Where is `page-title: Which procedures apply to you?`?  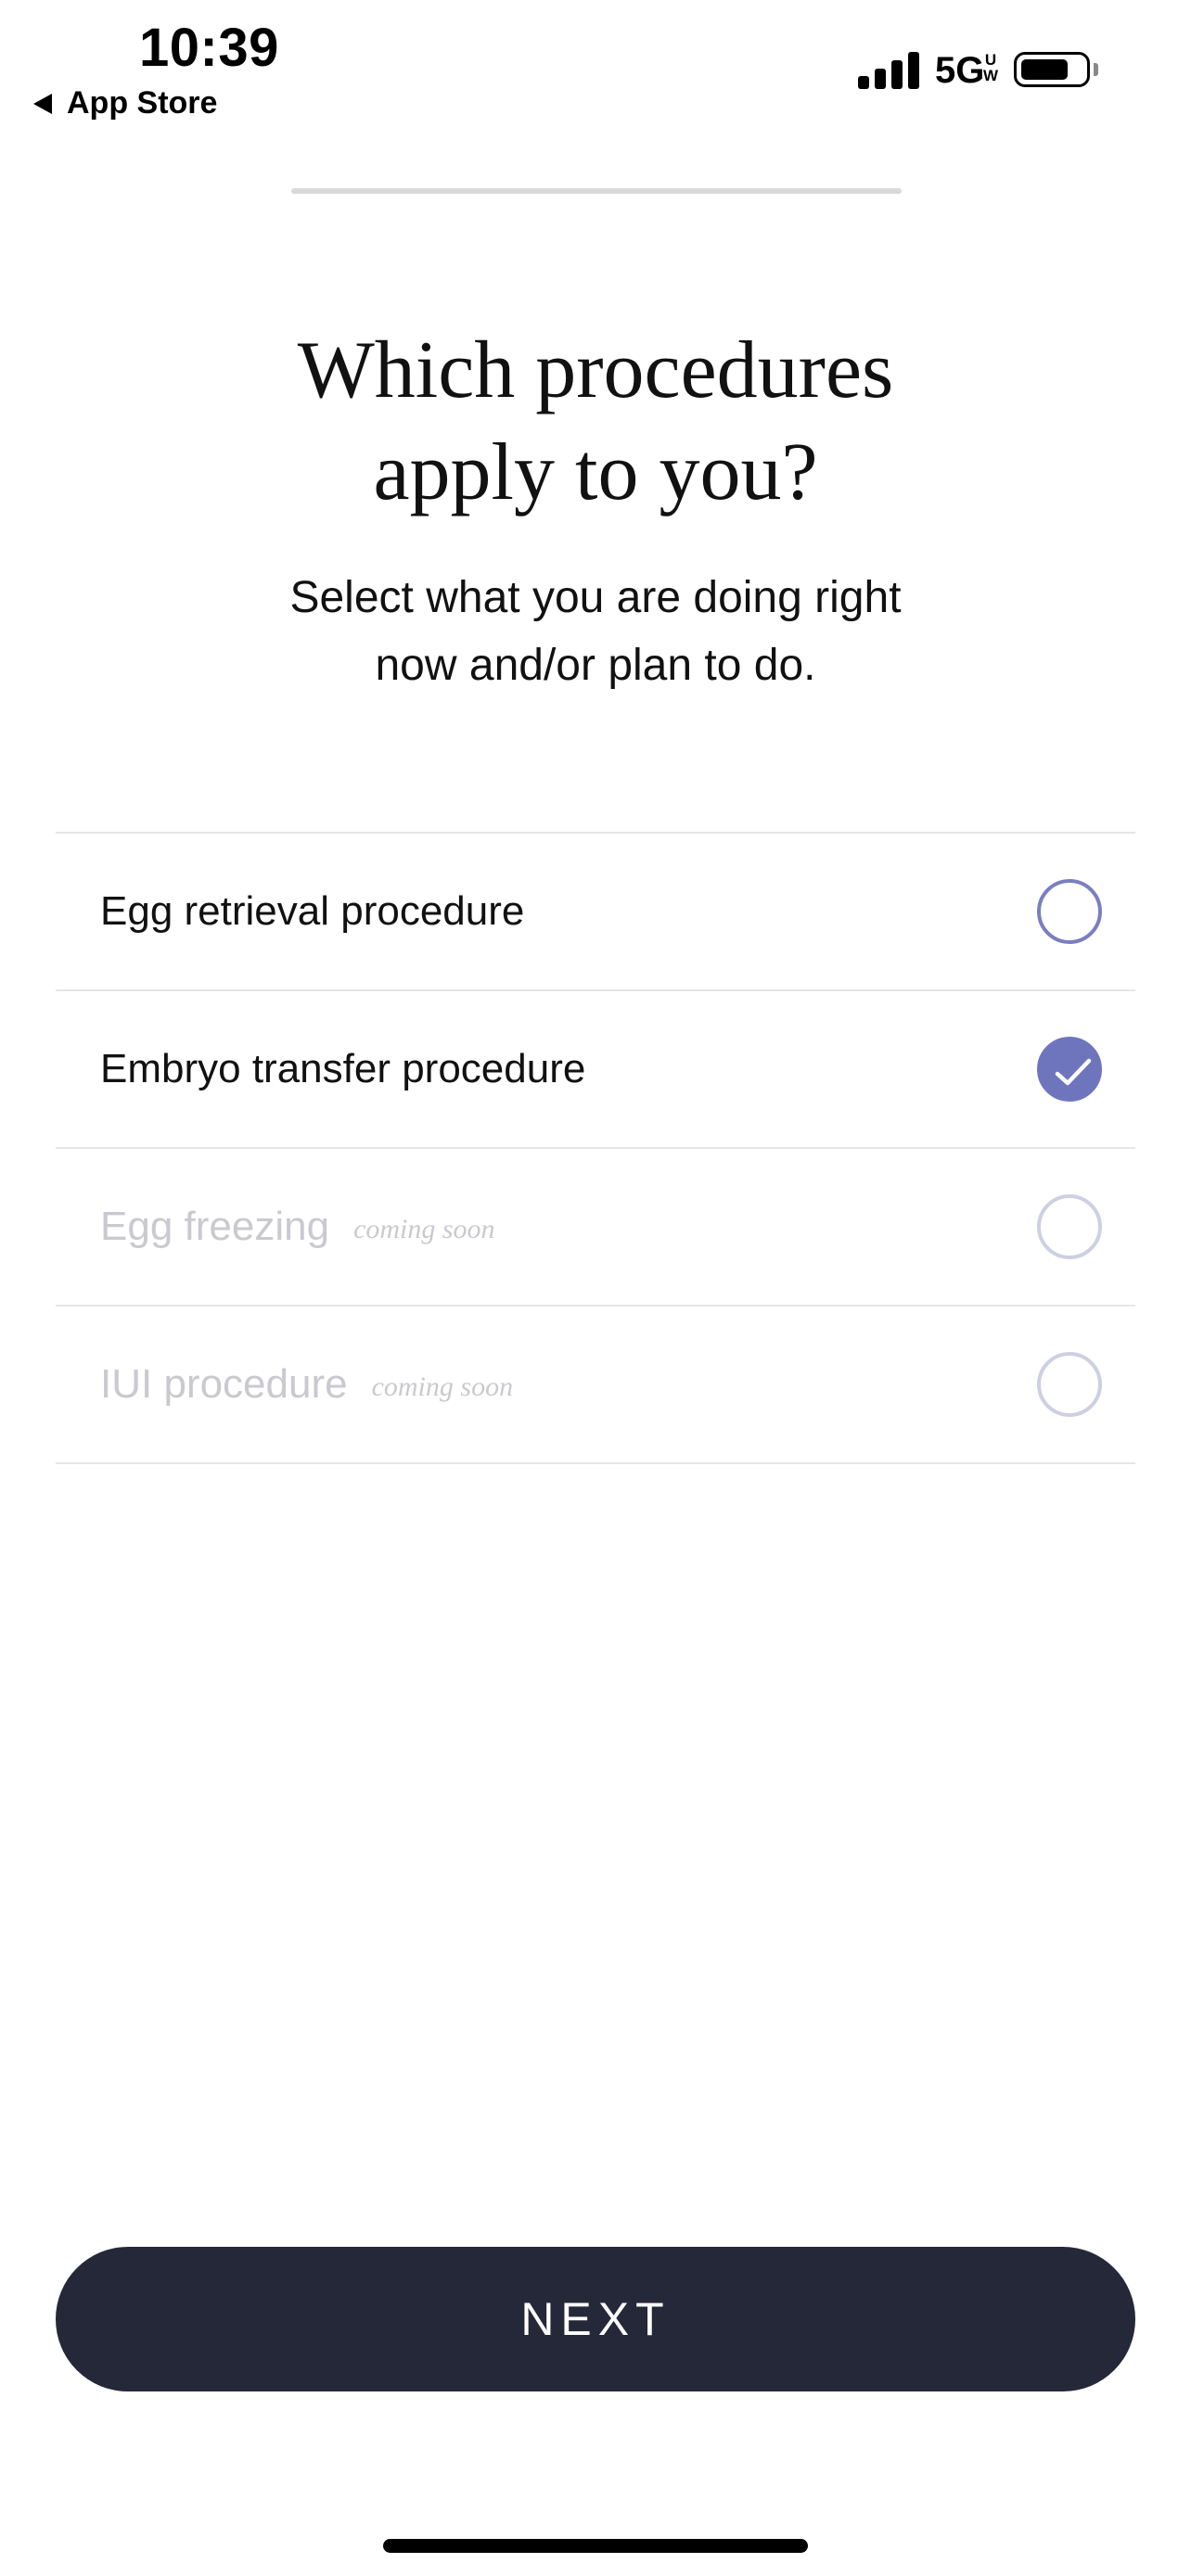 page-title: Which procedures apply to you? is located at coordinates (595, 421).